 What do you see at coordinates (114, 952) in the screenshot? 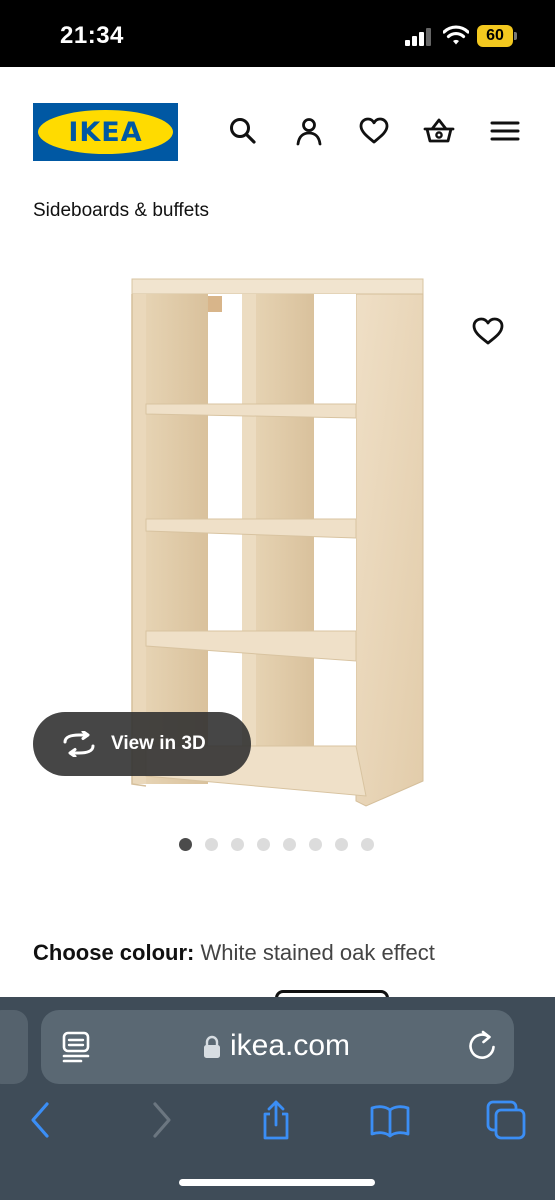
I see `choose-colour-label: Choose colour:` at bounding box center [114, 952].